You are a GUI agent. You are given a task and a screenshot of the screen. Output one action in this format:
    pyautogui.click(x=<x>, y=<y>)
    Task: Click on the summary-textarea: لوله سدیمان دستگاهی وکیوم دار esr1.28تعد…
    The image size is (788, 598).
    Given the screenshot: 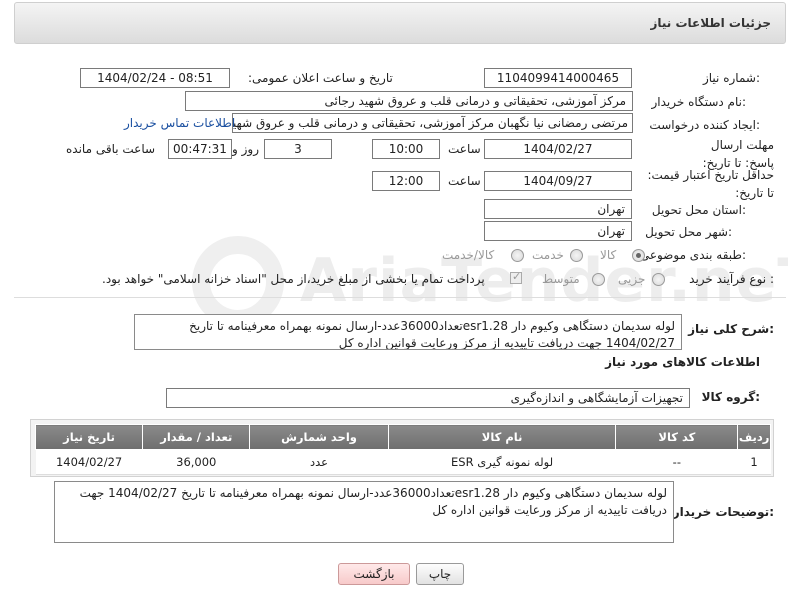 What is the action you would take?
    pyautogui.click(x=408, y=332)
    